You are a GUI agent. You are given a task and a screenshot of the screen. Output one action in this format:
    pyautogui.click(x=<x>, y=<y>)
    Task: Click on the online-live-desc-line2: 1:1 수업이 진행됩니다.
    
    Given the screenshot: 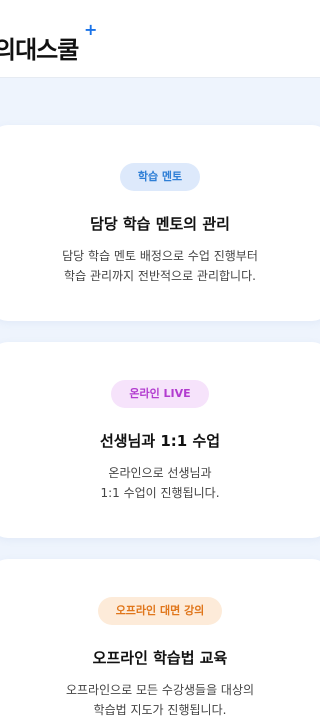 What is the action you would take?
    pyautogui.click(x=160, y=493)
    